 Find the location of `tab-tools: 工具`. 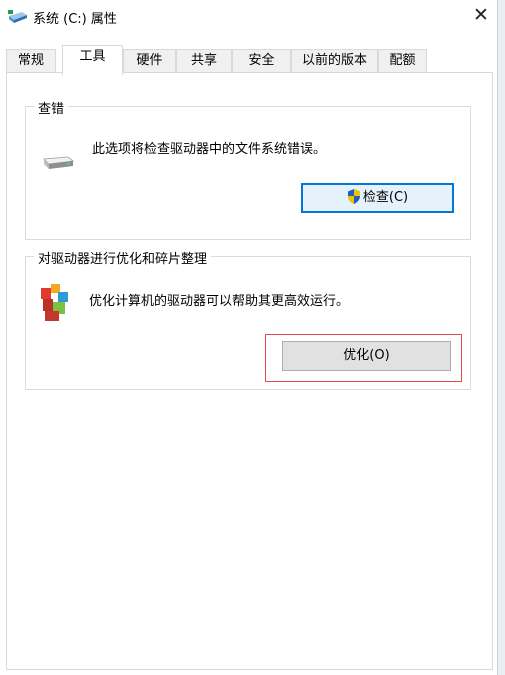

tab-tools: 工具 is located at coordinates (92, 60).